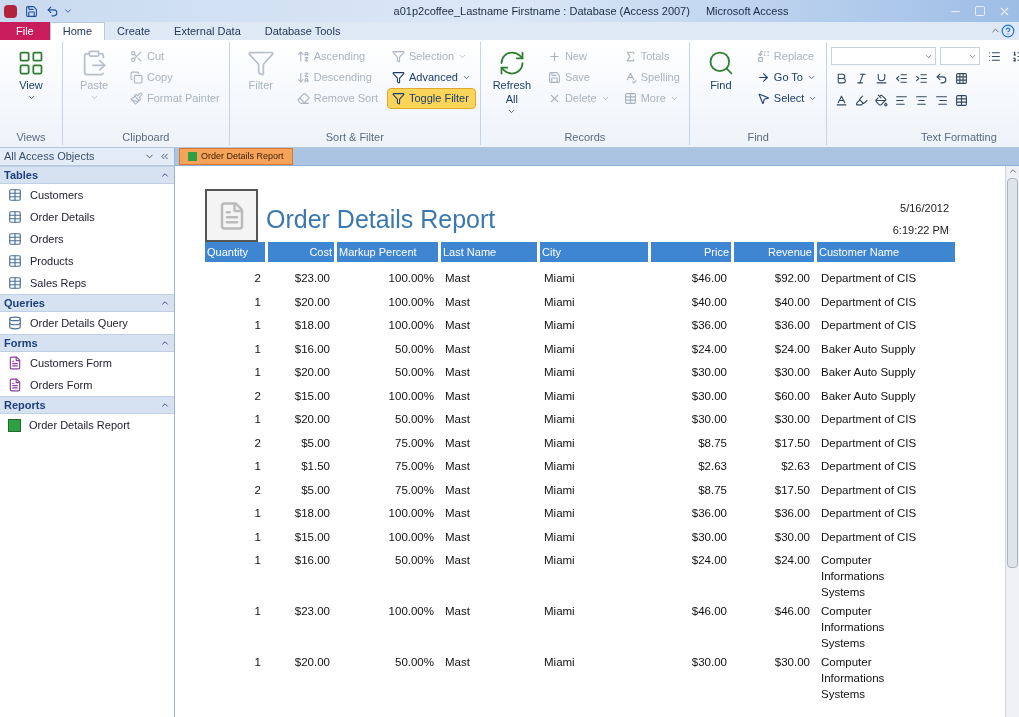  Describe the element at coordinates (709, 278) in the screenshot. I see `table-cell-text: $46.00` at that location.